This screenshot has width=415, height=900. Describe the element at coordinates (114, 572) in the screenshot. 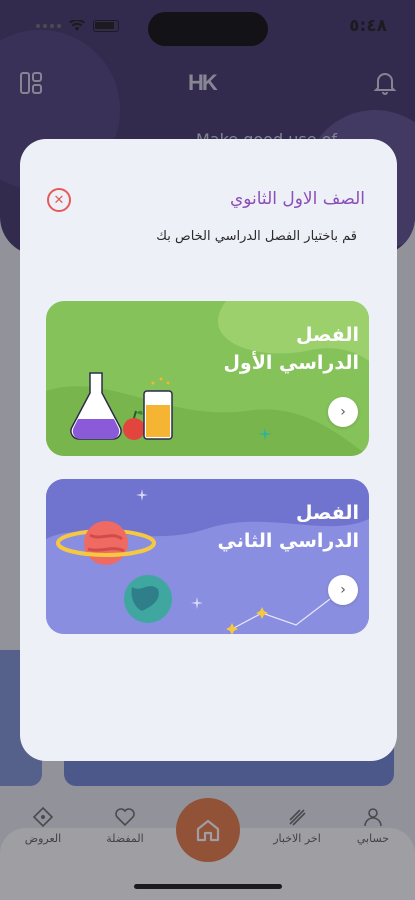

I see `planets-icon` at that location.